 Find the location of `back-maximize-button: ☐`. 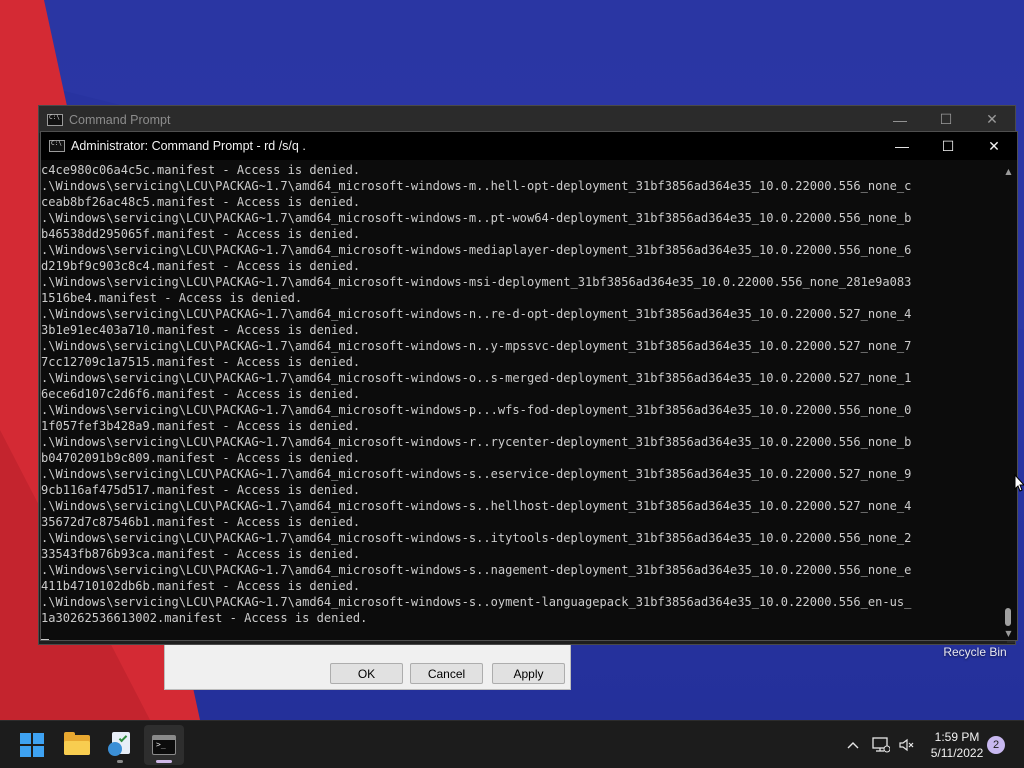

back-maximize-button: ☐ is located at coordinates (946, 119).